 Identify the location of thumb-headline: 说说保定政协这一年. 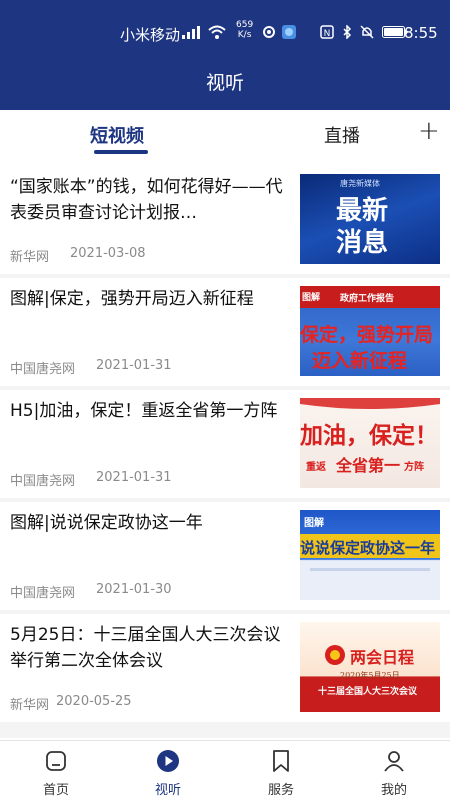
(368, 548).